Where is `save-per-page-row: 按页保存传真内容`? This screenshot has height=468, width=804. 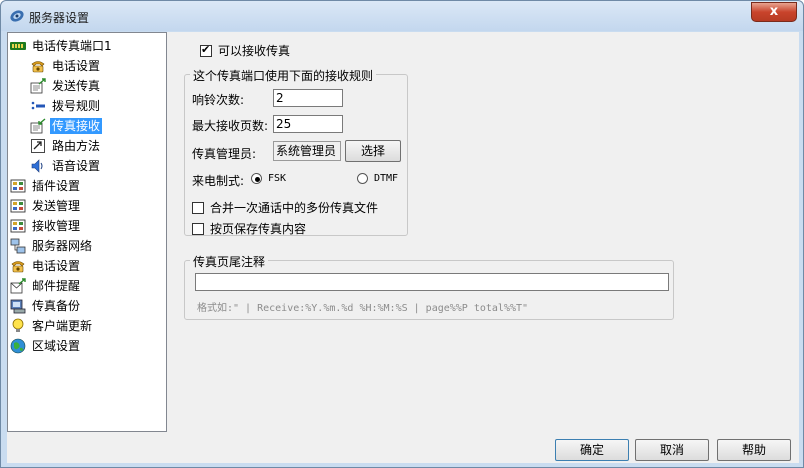 save-per-page-row: 按页保存传真内容 is located at coordinates (249, 228).